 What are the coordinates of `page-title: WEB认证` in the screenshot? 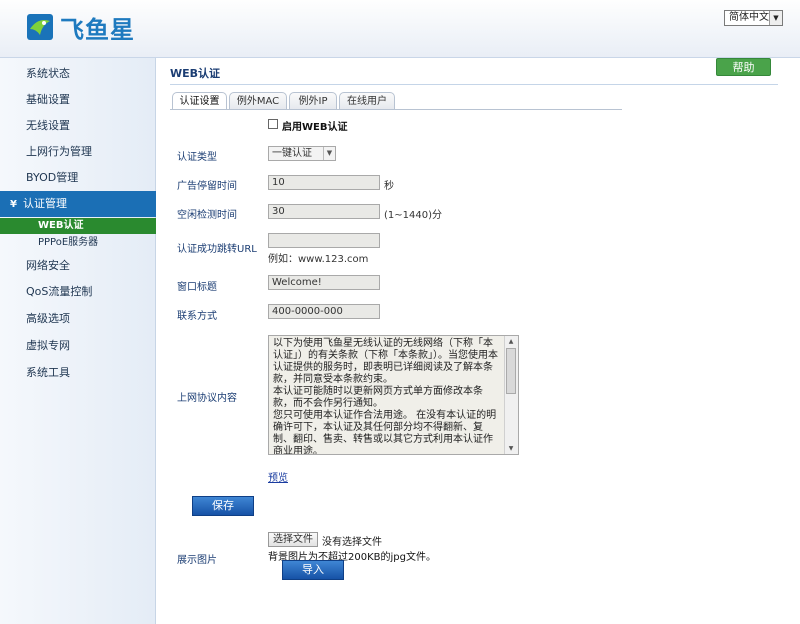 It's located at (195, 73).